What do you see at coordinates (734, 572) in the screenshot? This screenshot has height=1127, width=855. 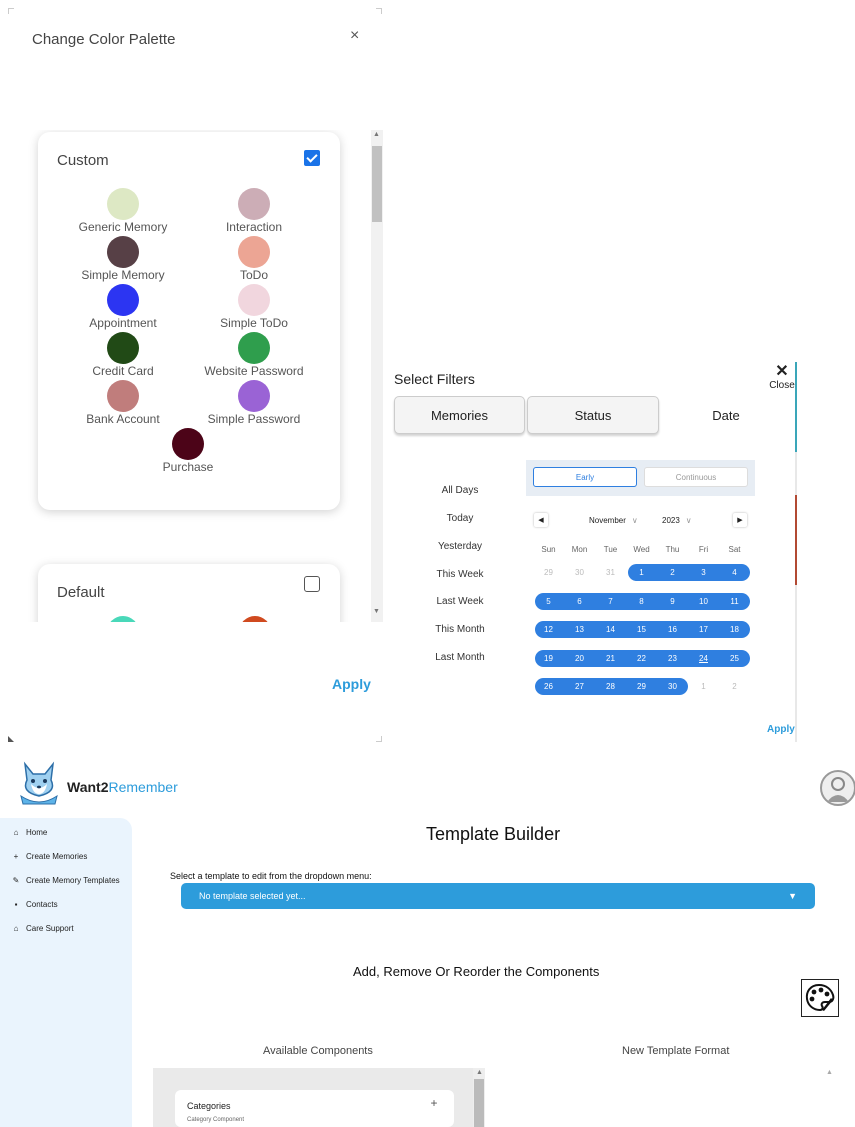 I see `calendar-day: 4` at bounding box center [734, 572].